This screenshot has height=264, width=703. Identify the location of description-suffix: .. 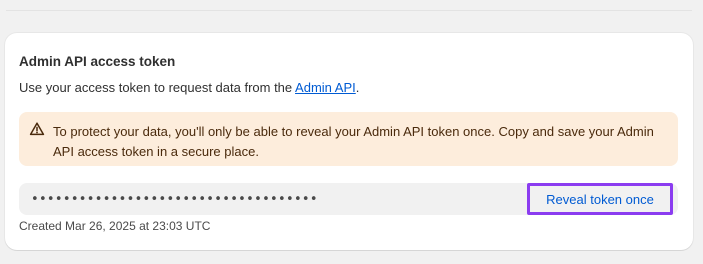
(357, 87).